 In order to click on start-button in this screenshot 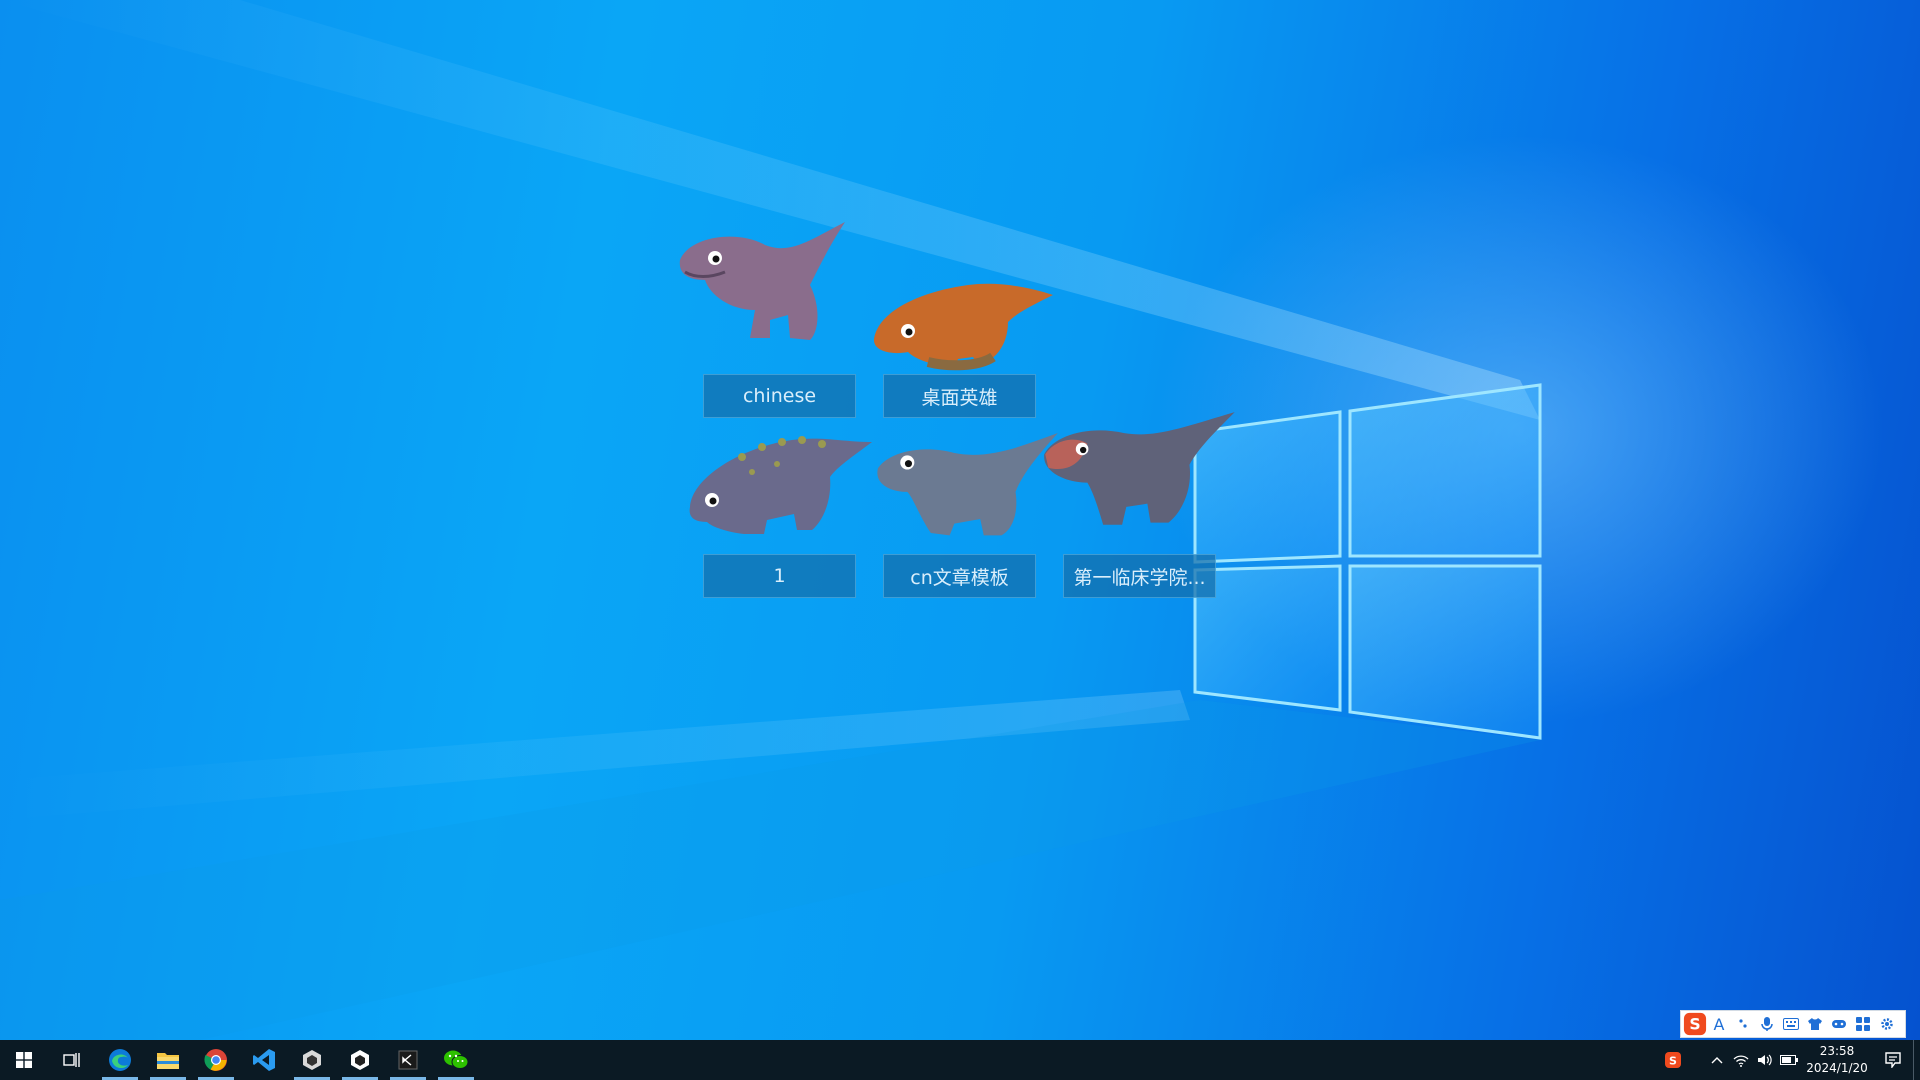, I will do `click(24, 1060)`.